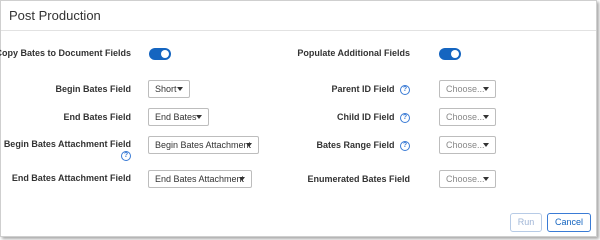 Image resolution: width=600 pixels, height=240 pixels. I want to click on begin-attach-label: Begin Bates Attachment Field ?, so click(67, 150).